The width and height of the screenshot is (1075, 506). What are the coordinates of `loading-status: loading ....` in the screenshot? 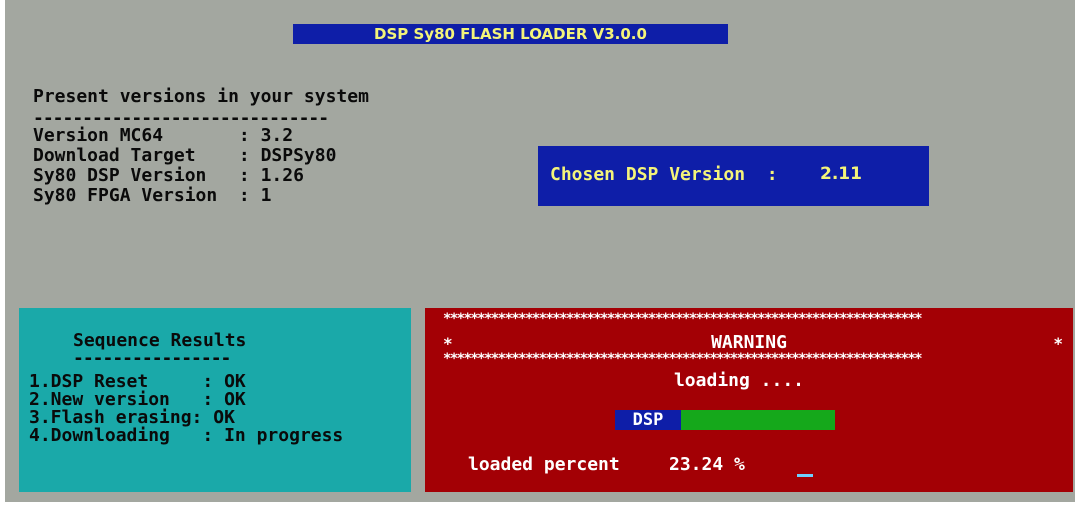 It's located at (739, 380).